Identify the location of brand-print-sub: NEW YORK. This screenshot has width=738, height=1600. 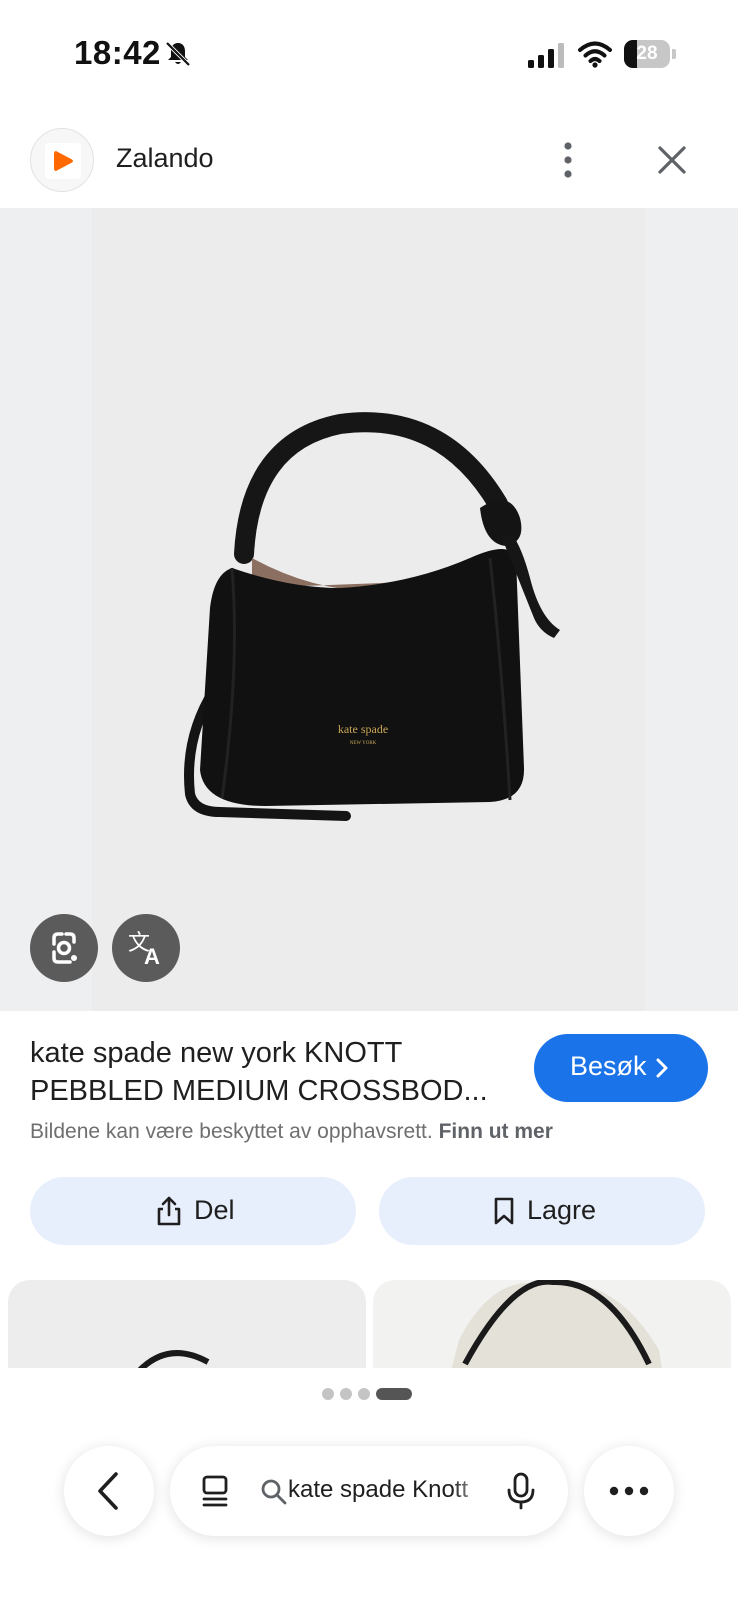
(363, 743).